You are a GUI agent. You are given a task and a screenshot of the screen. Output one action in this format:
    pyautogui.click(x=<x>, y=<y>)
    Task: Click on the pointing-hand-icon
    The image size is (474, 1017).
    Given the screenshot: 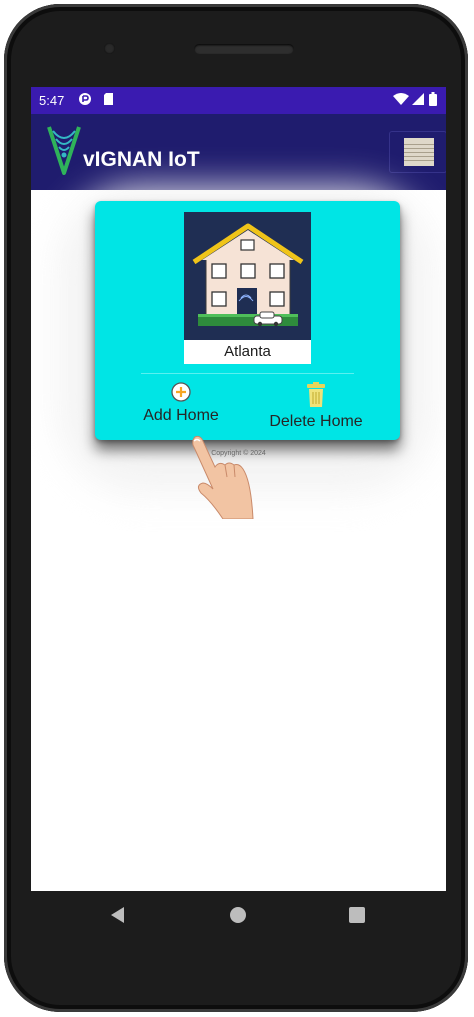 What is the action you would take?
    pyautogui.click(x=223, y=477)
    